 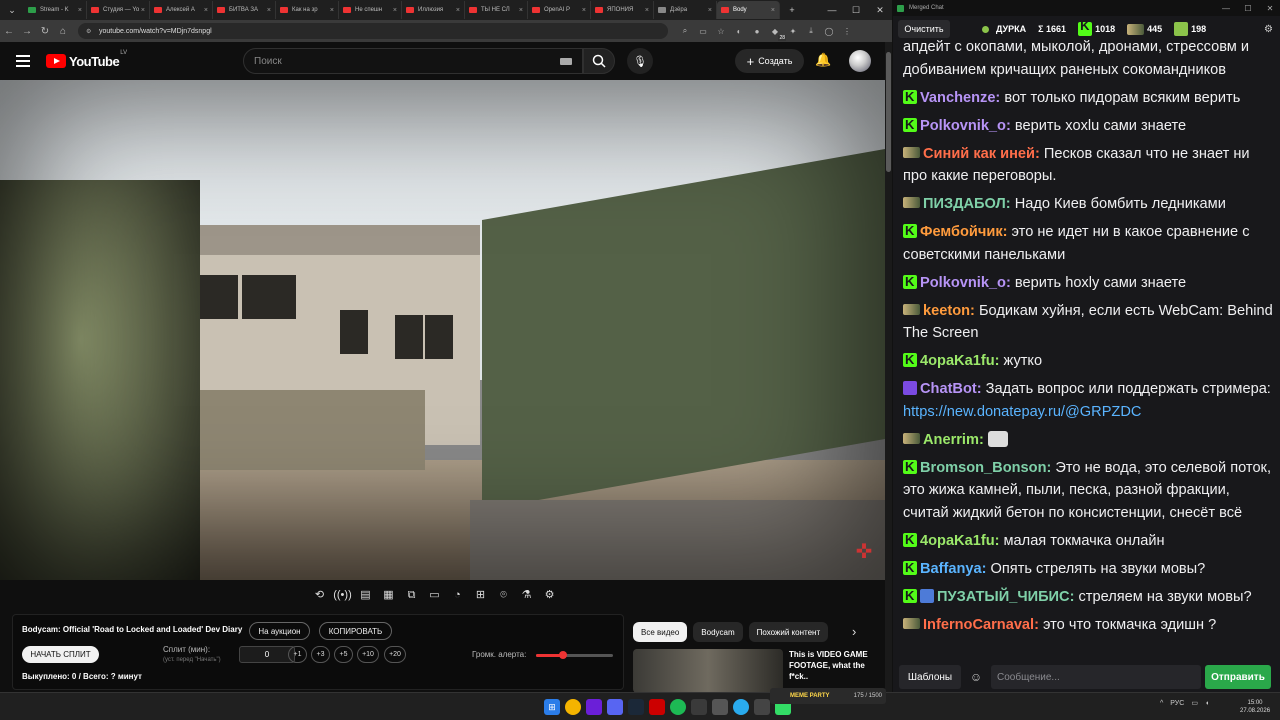 What do you see at coordinates (1177, 703) in the screenshot?
I see `language-indicator: РУС` at bounding box center [1177, 703].